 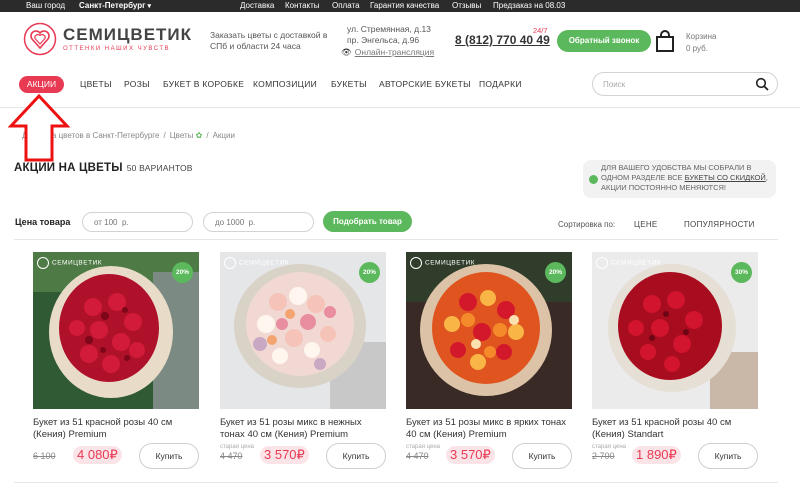 What do you see at coordinates (383, 40) in the screenshot?
I see `address-line-2: пр. Энгельса, д.96` at bounding box center [383, 40].